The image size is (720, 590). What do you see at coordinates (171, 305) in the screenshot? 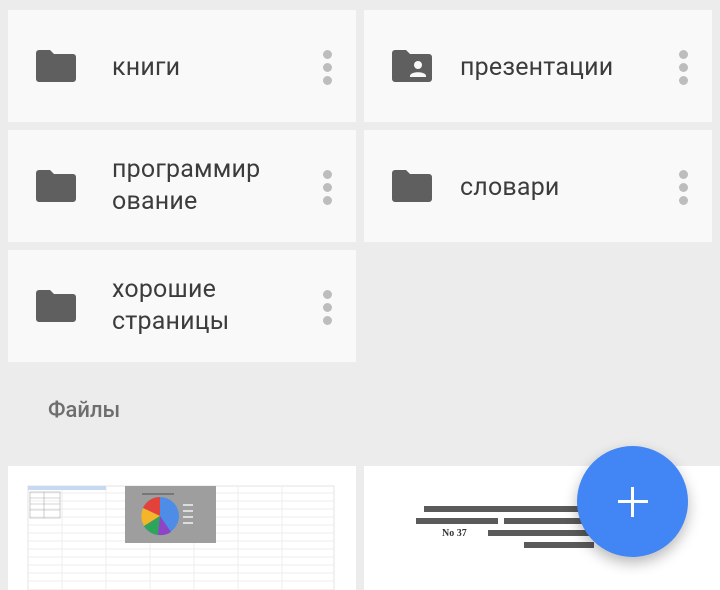
I see `folder-name: хорошие страницы` at bounding box center [171, 305].